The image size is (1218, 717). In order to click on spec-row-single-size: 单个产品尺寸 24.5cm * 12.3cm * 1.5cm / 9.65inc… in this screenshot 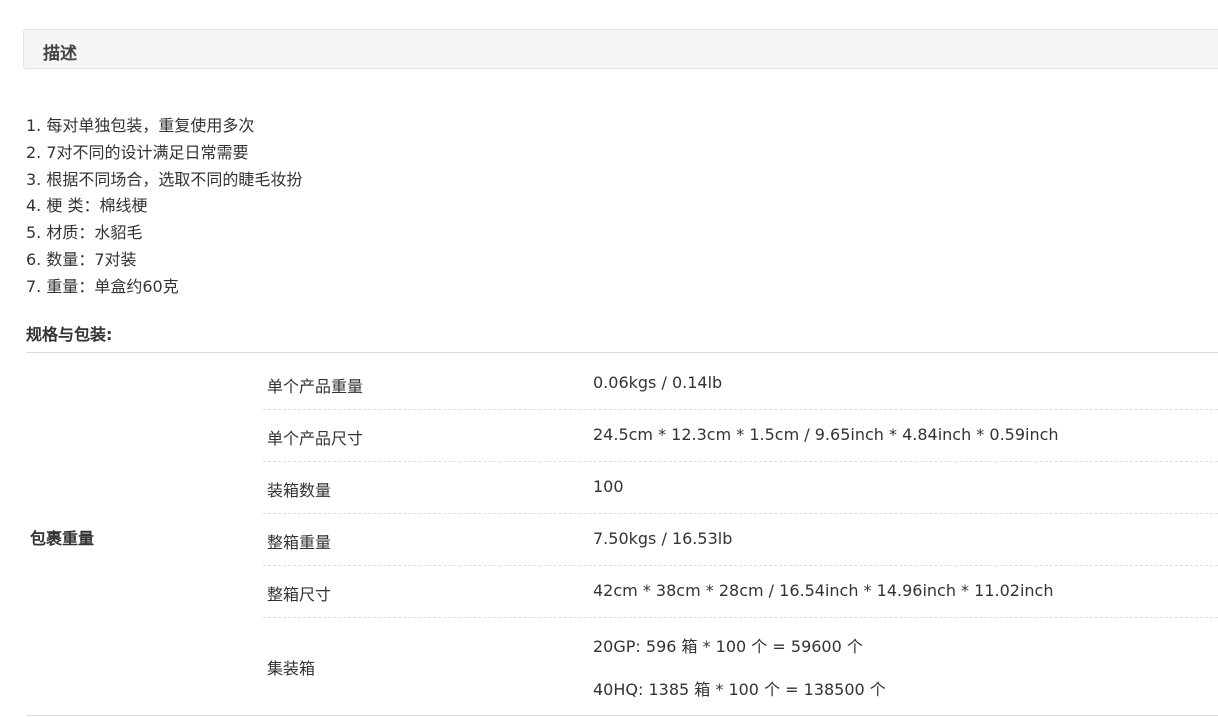, I will do `click(740, 436)`.